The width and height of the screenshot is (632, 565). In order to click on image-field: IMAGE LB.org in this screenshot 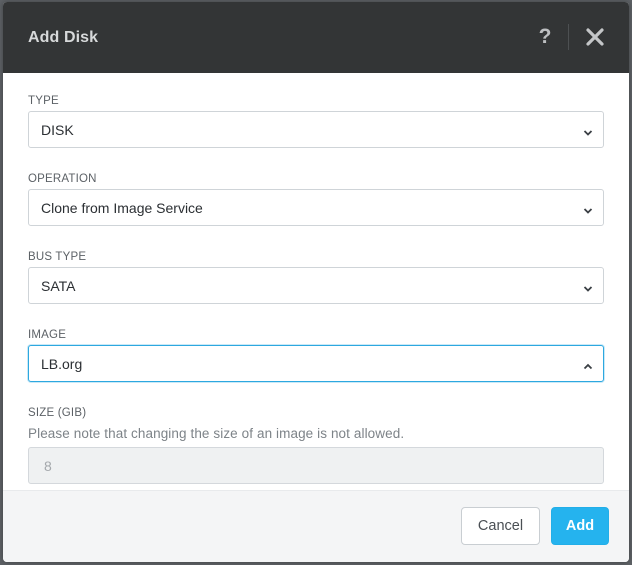, I will do `click(316, 353)`.